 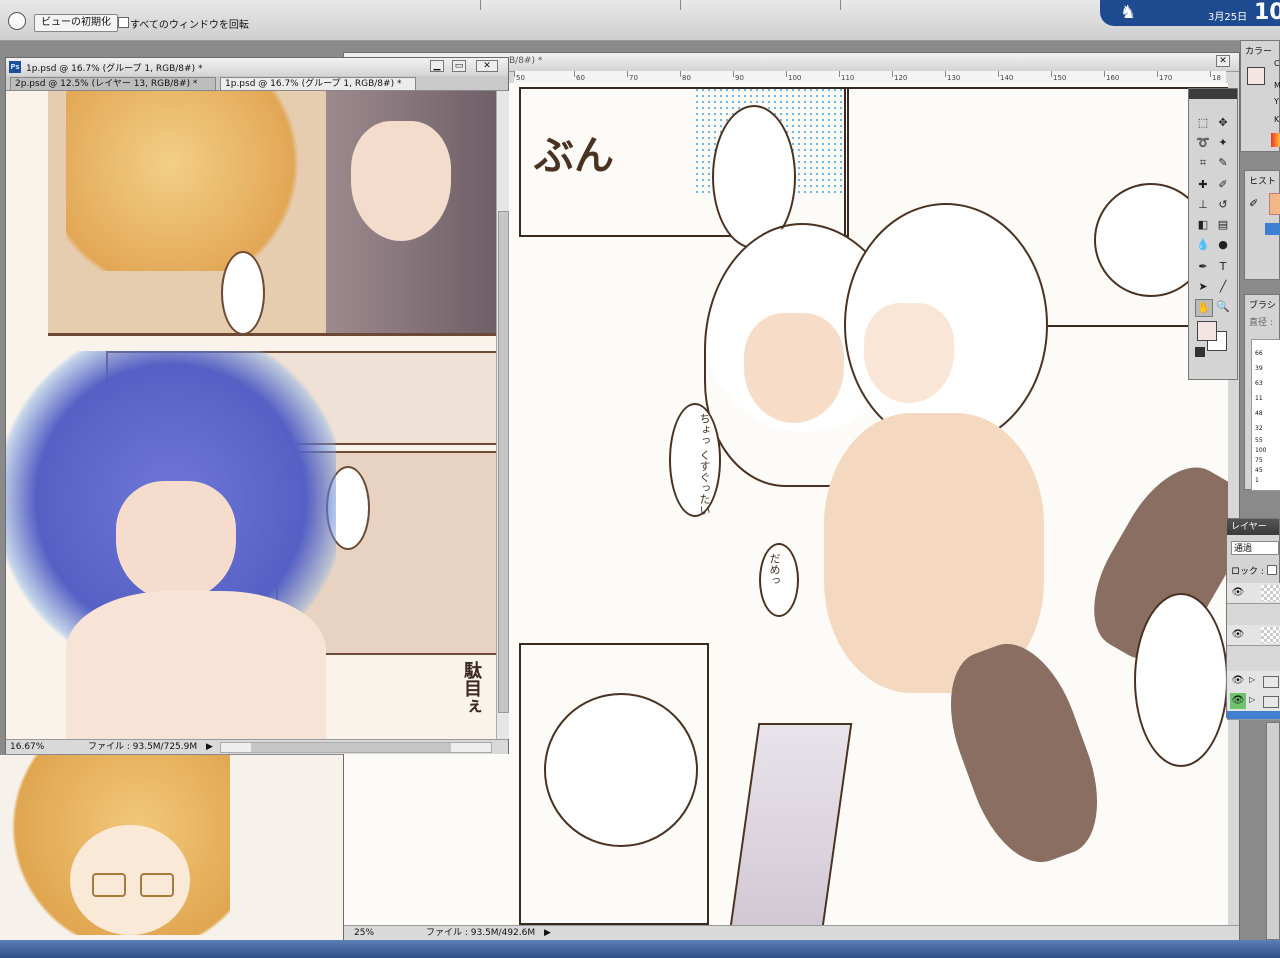 I want to click on gradient-icon: ▤, so click(x=1223, y=225).